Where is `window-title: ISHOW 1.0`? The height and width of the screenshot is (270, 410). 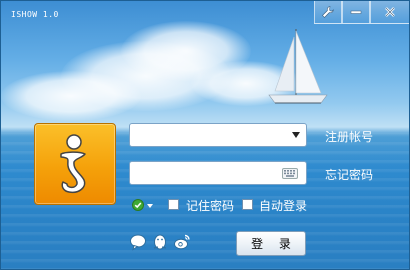
window-title: ISHOW 1.0 is located at coordinates (35, 14).